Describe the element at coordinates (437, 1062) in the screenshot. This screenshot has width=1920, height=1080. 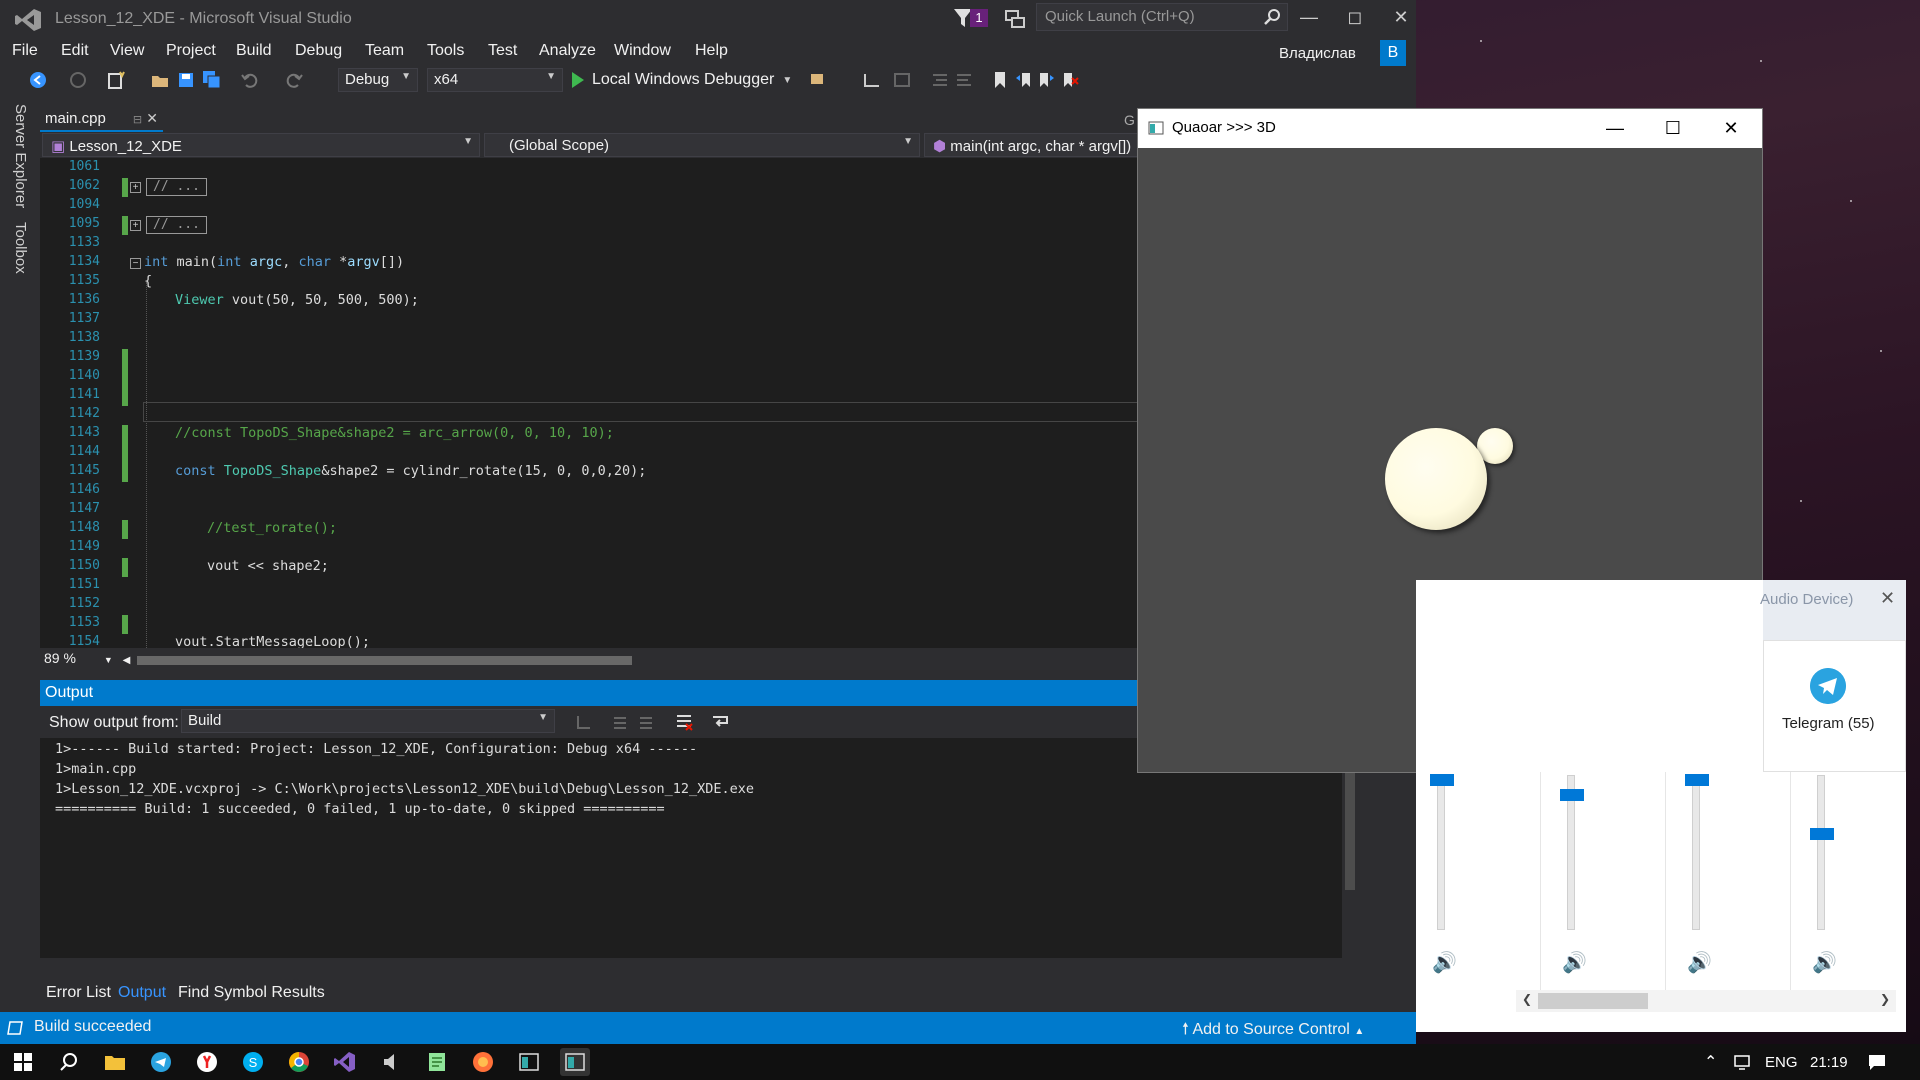
I see `notepad-plus-plus-icon` at that location.